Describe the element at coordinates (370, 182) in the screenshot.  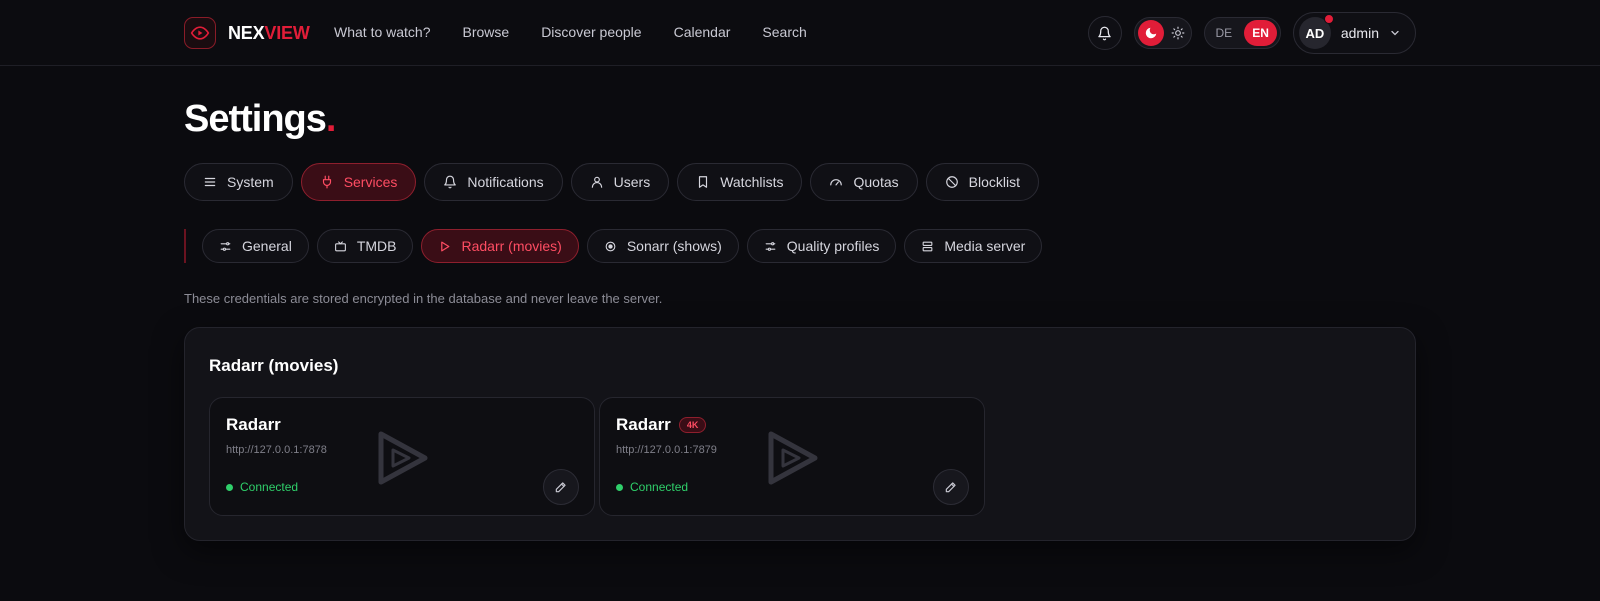
I see `tab-label: Services` at that location.